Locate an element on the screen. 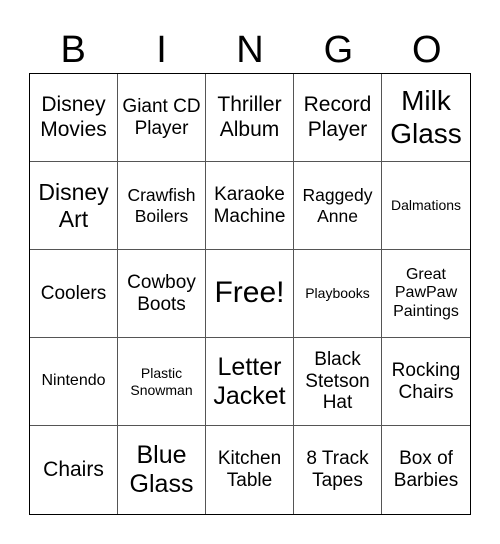 The width and height of the screenshot is (500, 544). bingo-cell: Blue Glass is located at coordinates (162, 470).